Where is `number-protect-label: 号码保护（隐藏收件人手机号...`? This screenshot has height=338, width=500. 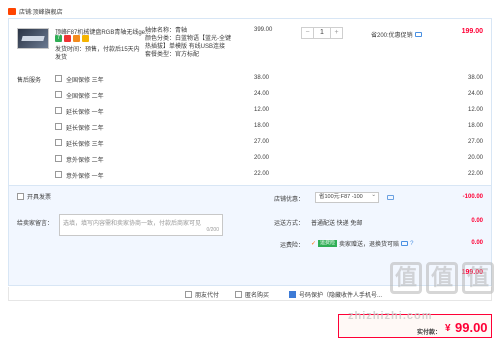
number-protect-label: 号码保护（隐藏收件人手机号... is located at coordinates (341, 296).